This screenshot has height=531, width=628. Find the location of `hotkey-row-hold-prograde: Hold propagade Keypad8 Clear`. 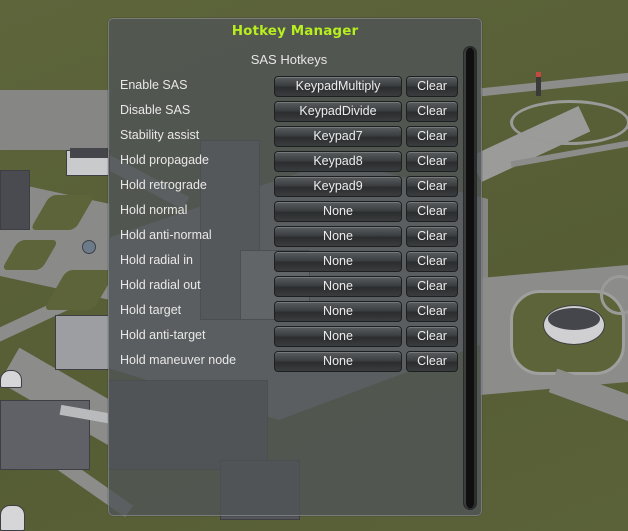

hotkey-row-hold-prograde: Hold propagade Keypad8 Clear is located at coordinates (289, 162).